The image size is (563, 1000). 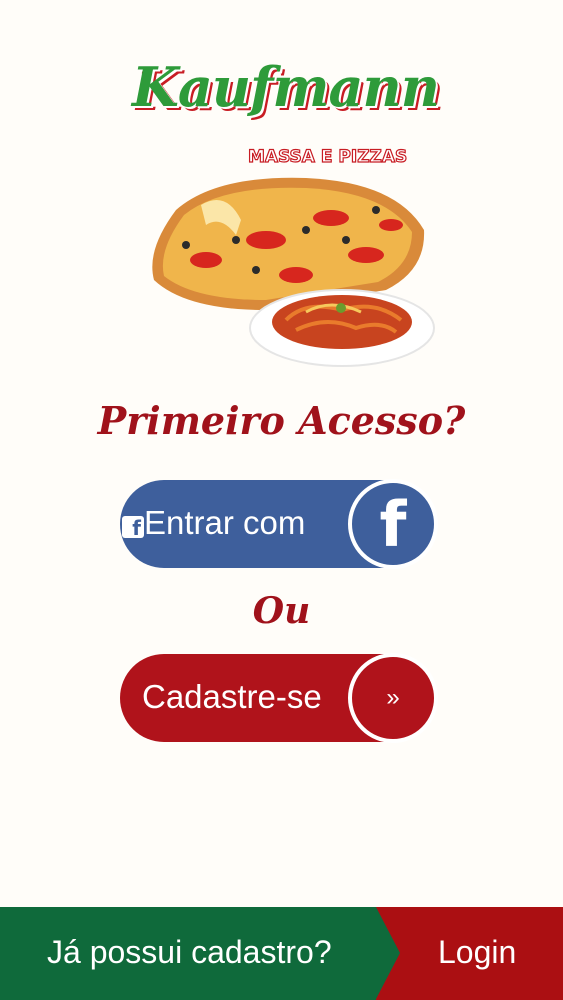 What do you see at coordinates (281, 420) in the screenshot?
I see `first-access-heading: Primeiro Acesso?` at bounding box center [281, 420].